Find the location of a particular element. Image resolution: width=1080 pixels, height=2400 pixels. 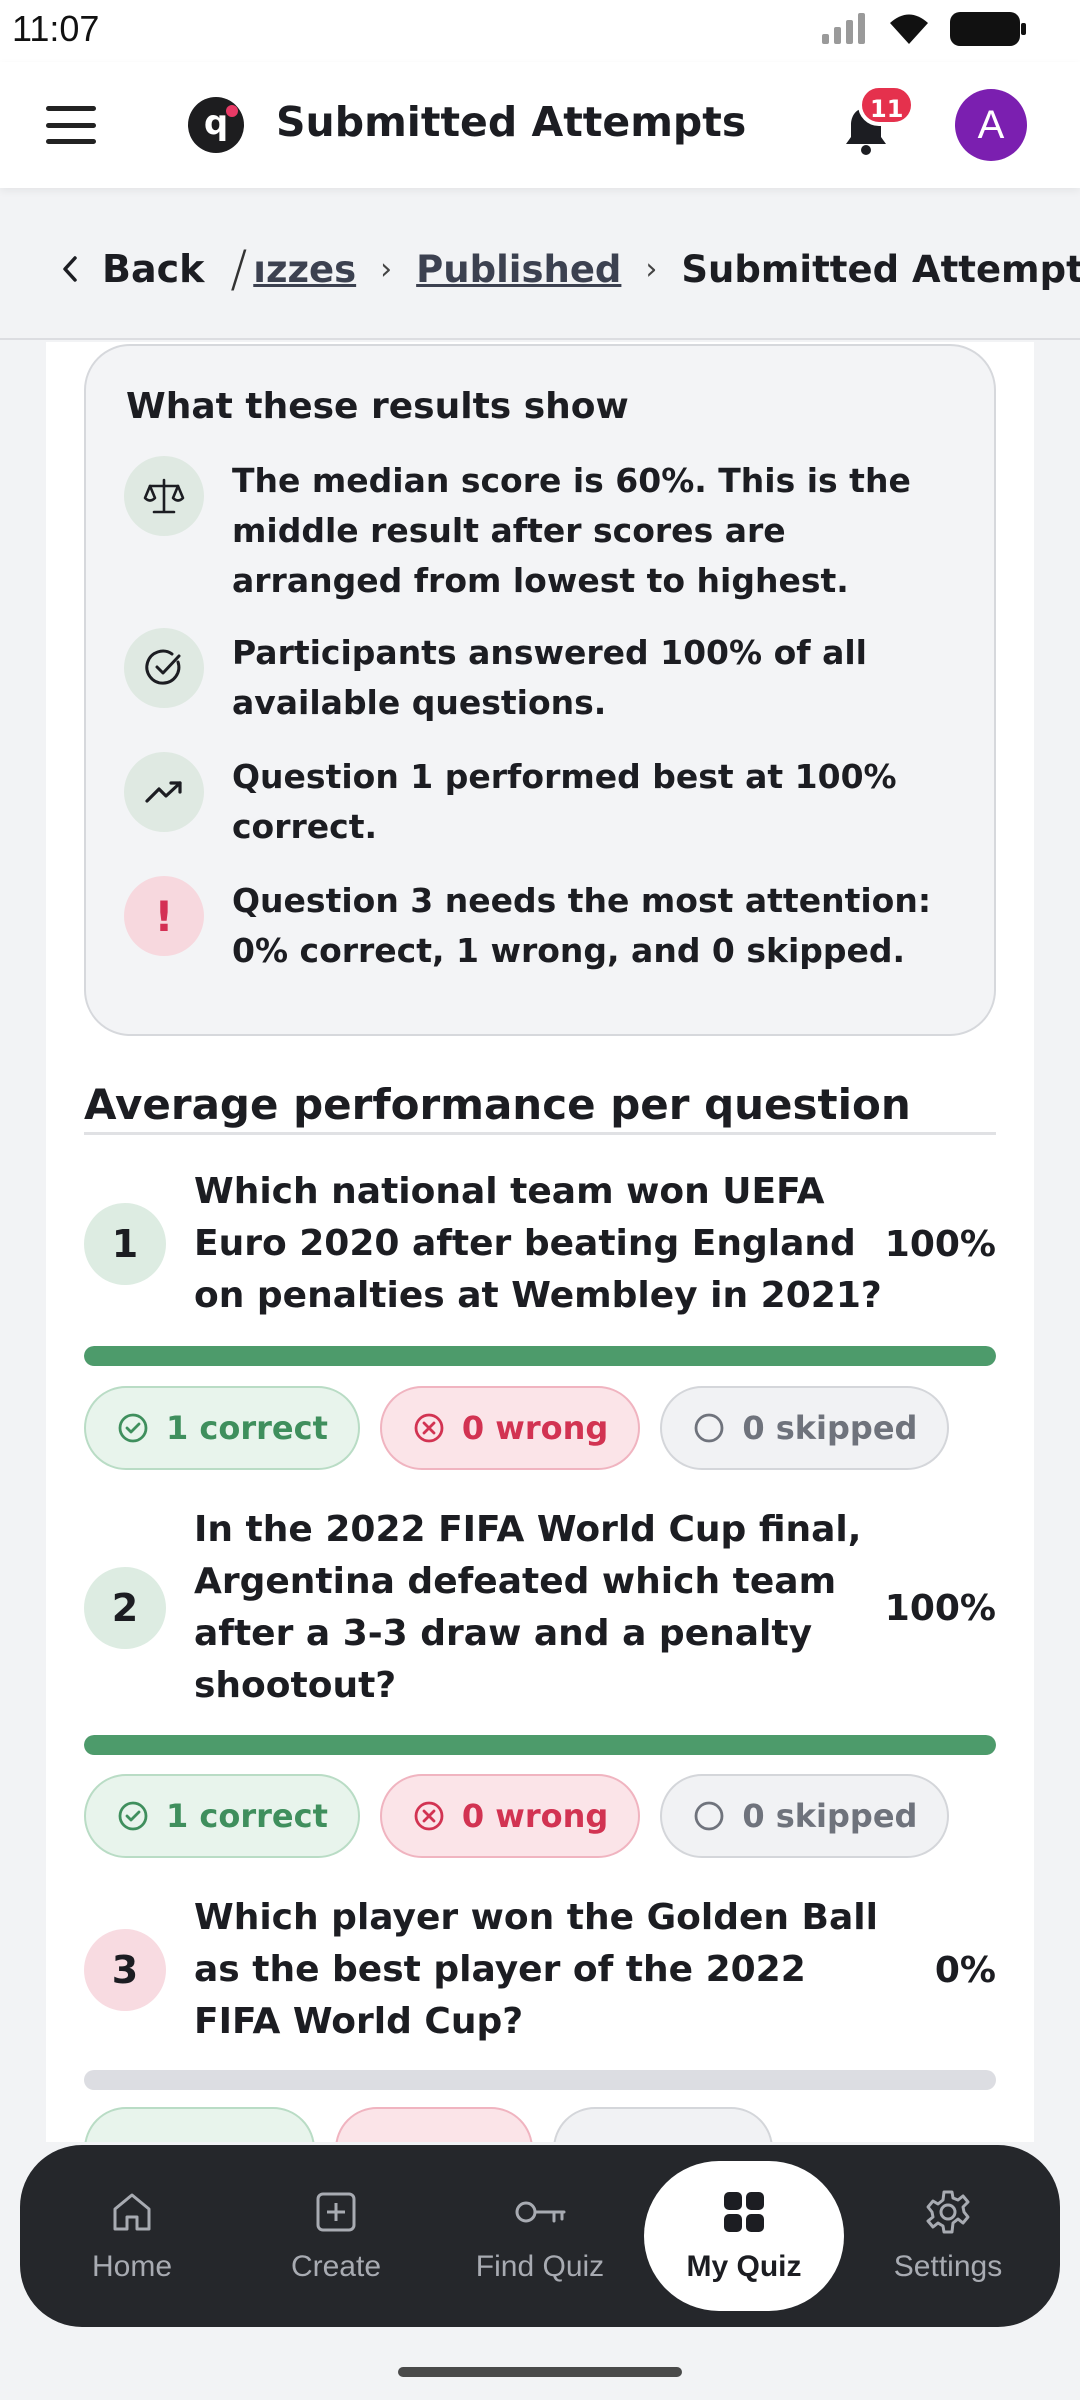

status-bar: 11:07 is located at coordinates (540, 31).